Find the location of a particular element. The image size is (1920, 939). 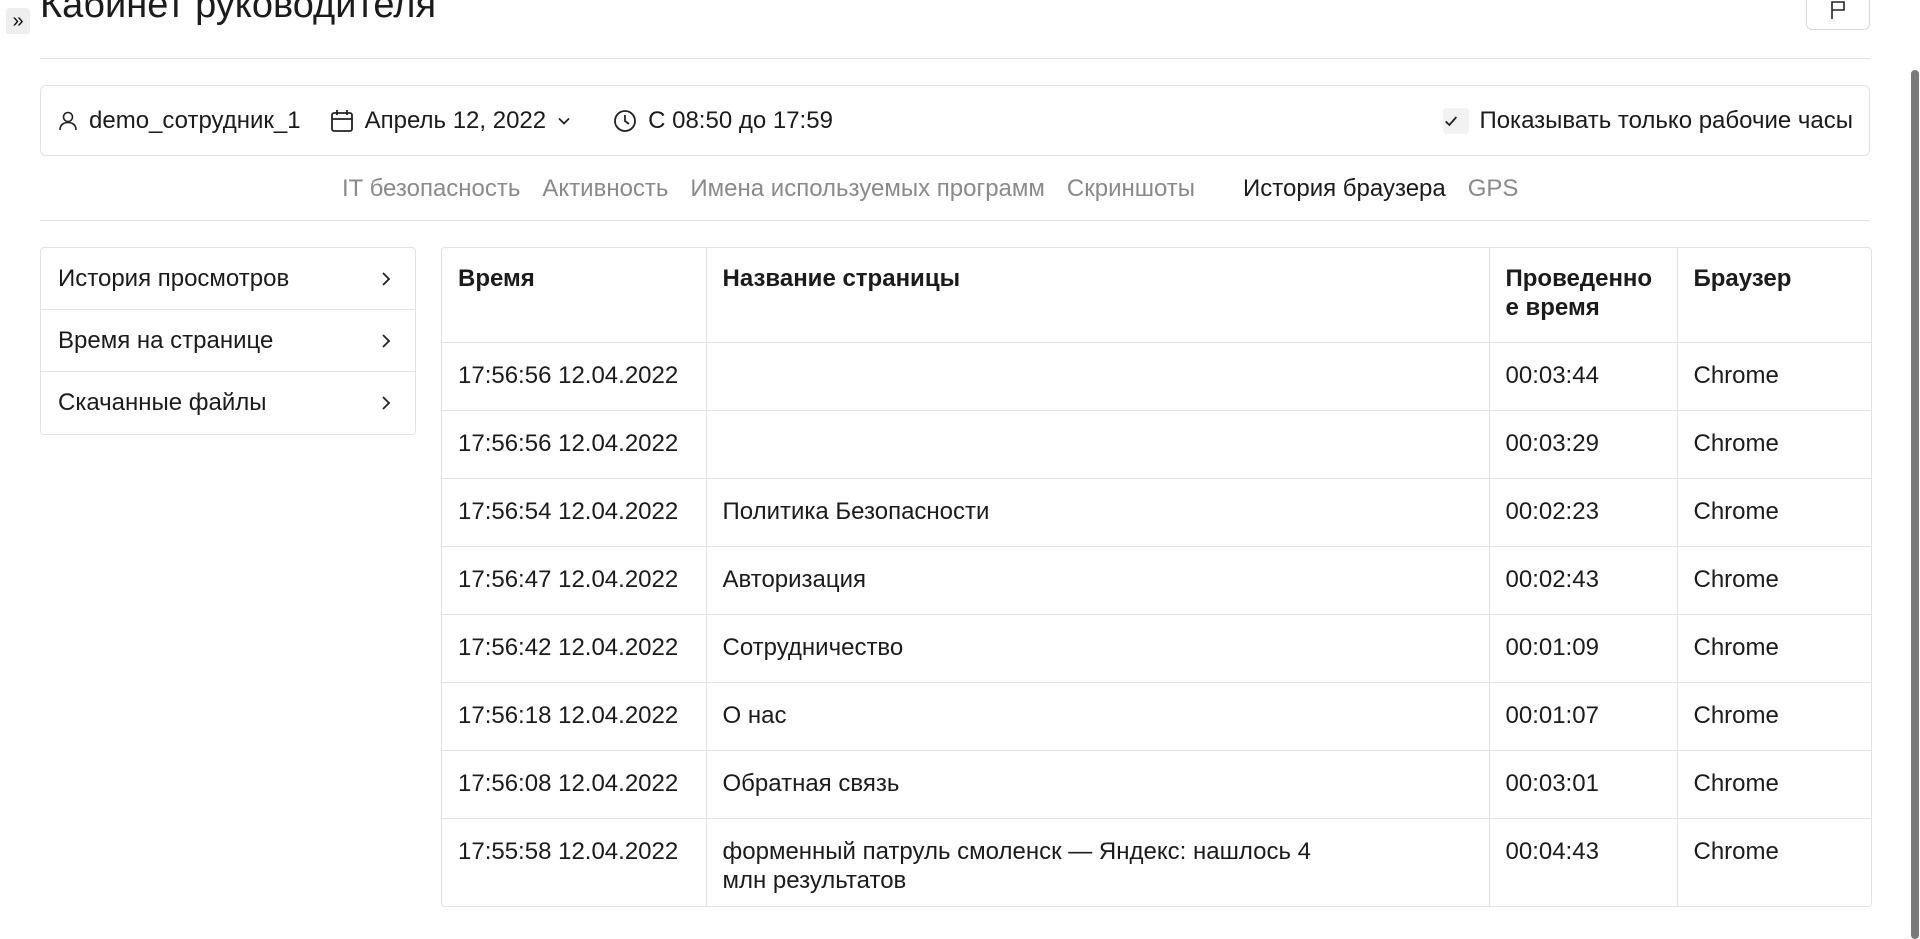

time-range: С 08:50 до 17:59 is located at coordinates (722, 121).